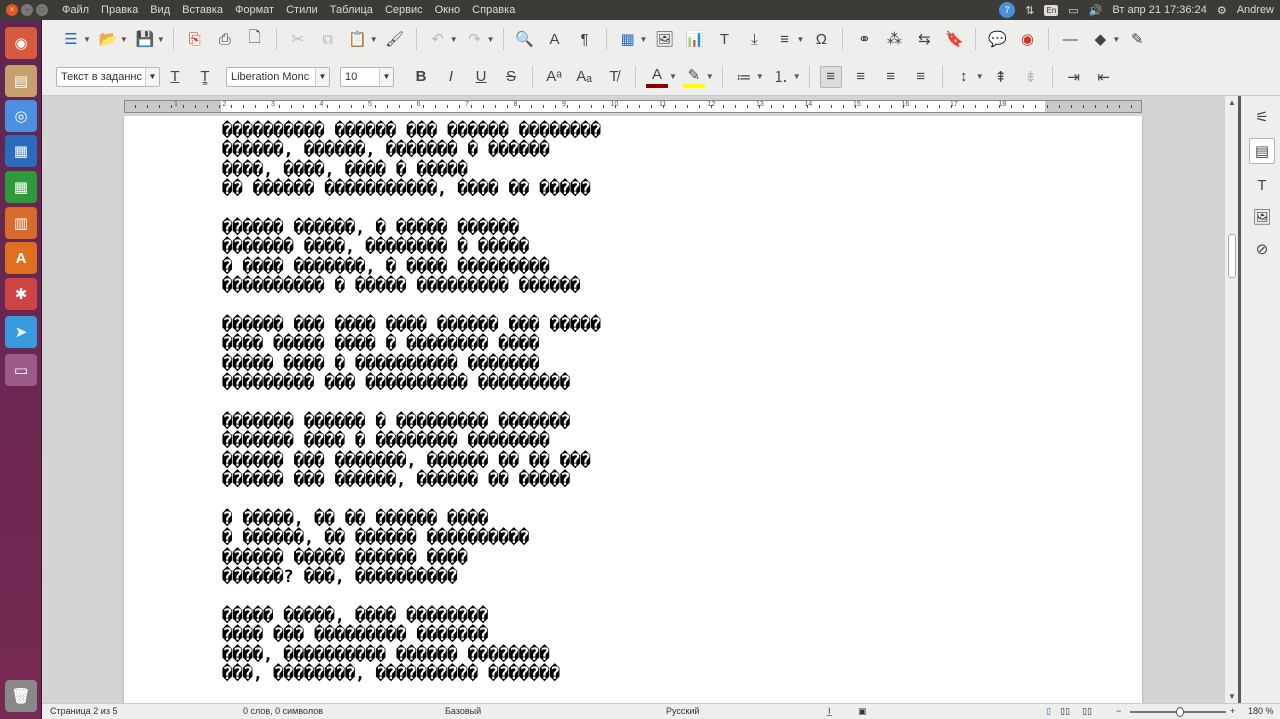  I want to click on menu-item: Таблица, so click(351, 10).